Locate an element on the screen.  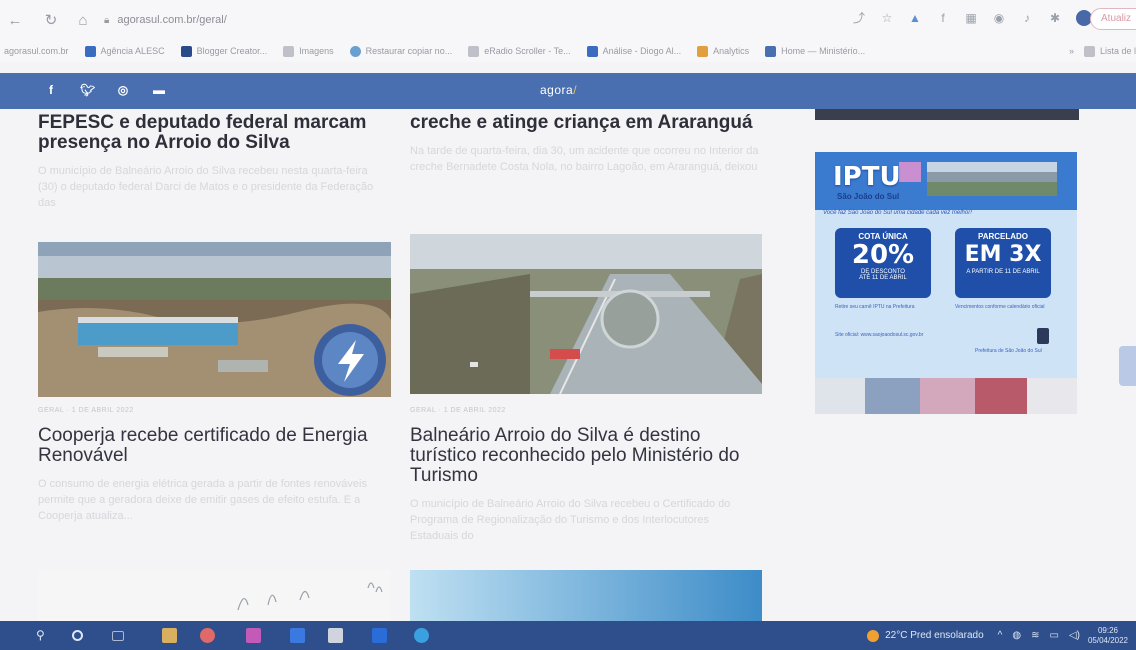
reload-icon: ↻ is located at coordinates (51, 20).